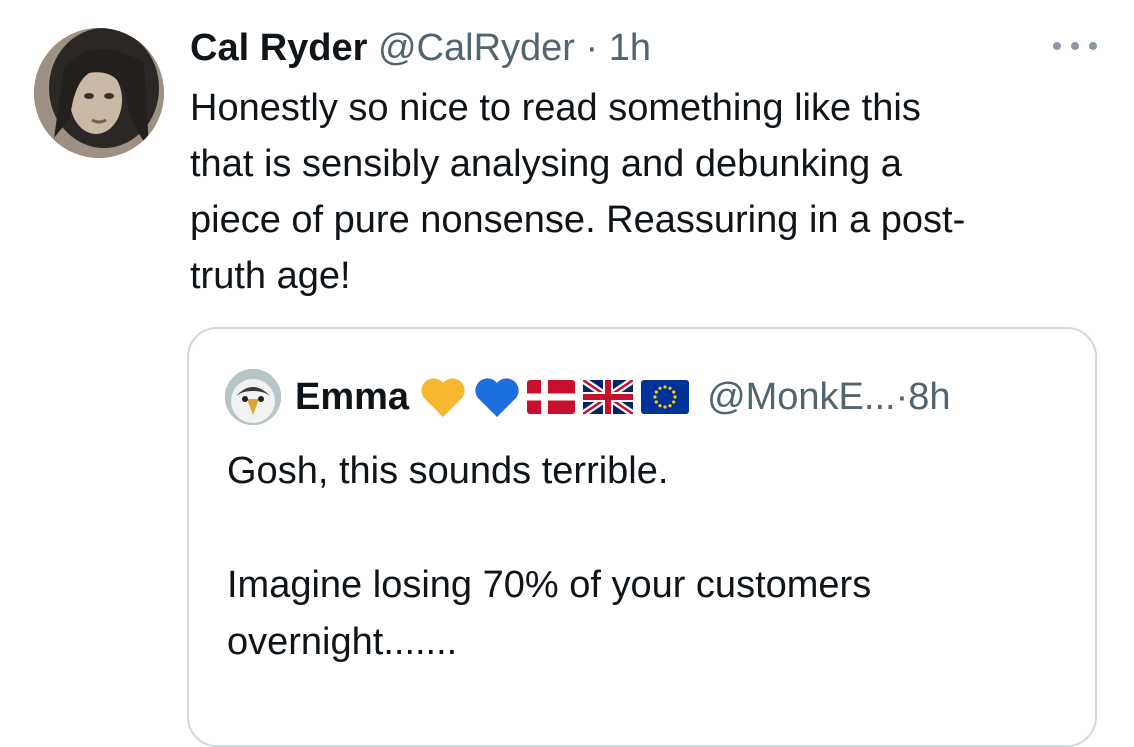  I want to click on tweet-header: Cal Ryder @CalRyder · 1h, so click(420, 48).